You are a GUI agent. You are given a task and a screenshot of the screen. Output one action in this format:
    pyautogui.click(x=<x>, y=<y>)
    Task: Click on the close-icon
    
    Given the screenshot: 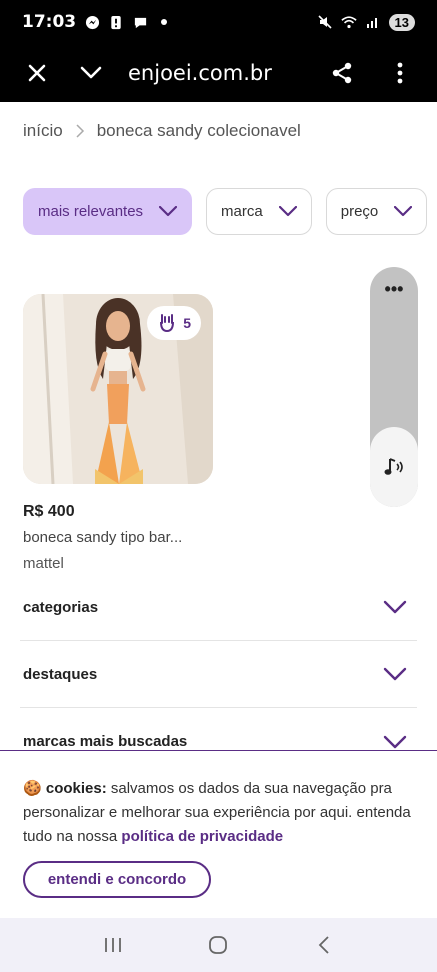 What is the action you would take?
    pyautogui.click(x=37, y=73)
    